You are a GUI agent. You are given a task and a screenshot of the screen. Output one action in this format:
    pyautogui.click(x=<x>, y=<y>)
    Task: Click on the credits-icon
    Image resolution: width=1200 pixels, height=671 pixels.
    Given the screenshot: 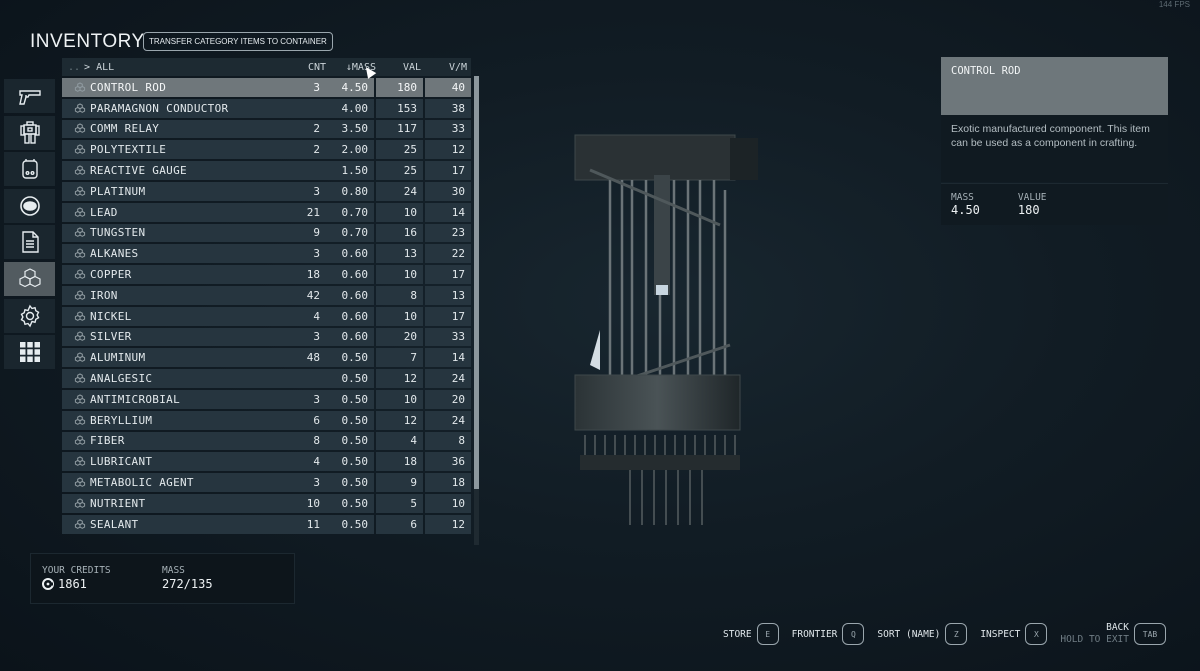 What is the action you would take?
    pyautogui.click(x=48, y=584)
    